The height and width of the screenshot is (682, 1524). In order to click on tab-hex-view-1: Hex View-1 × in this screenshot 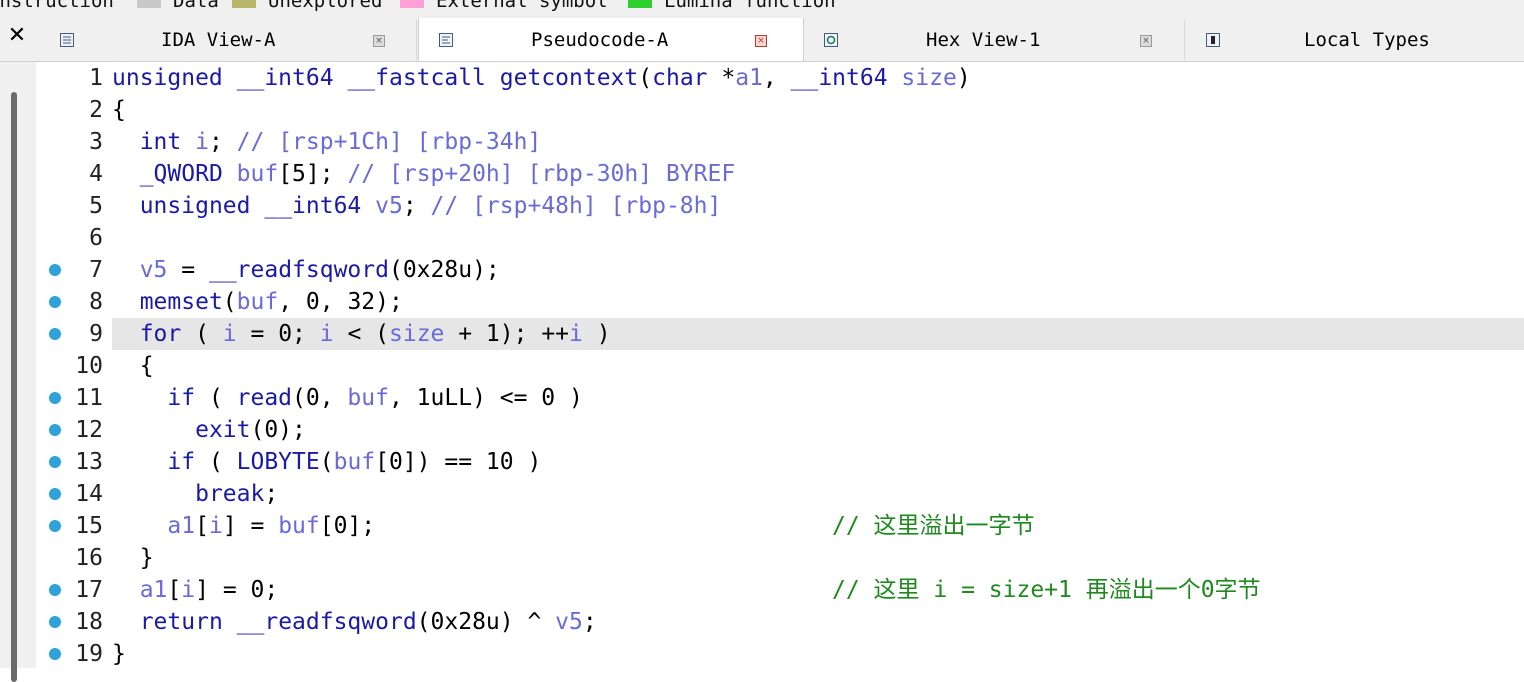, I will do `click(994, 40)`.